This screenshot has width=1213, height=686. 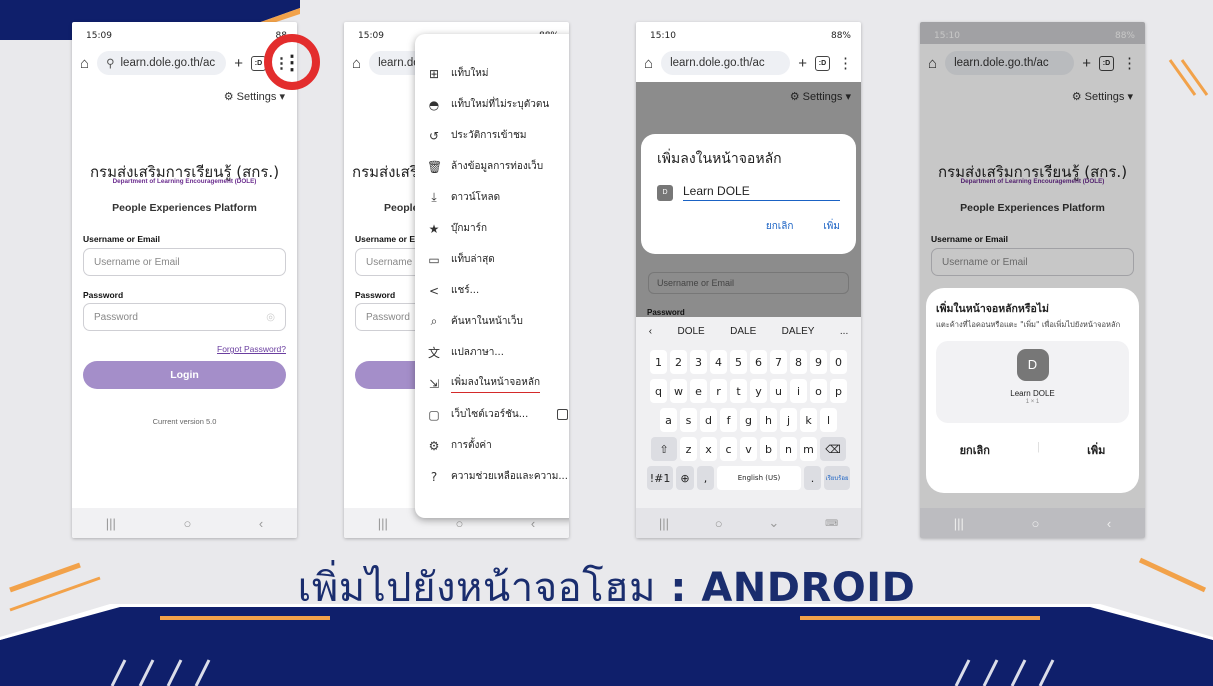 What do you see at coordinates (492, 166) in the screenshot?
I see `menu-item-trash: 🗑 ล้างข้อมูลการท่องเว็บ` at bounding box center [492, 166].